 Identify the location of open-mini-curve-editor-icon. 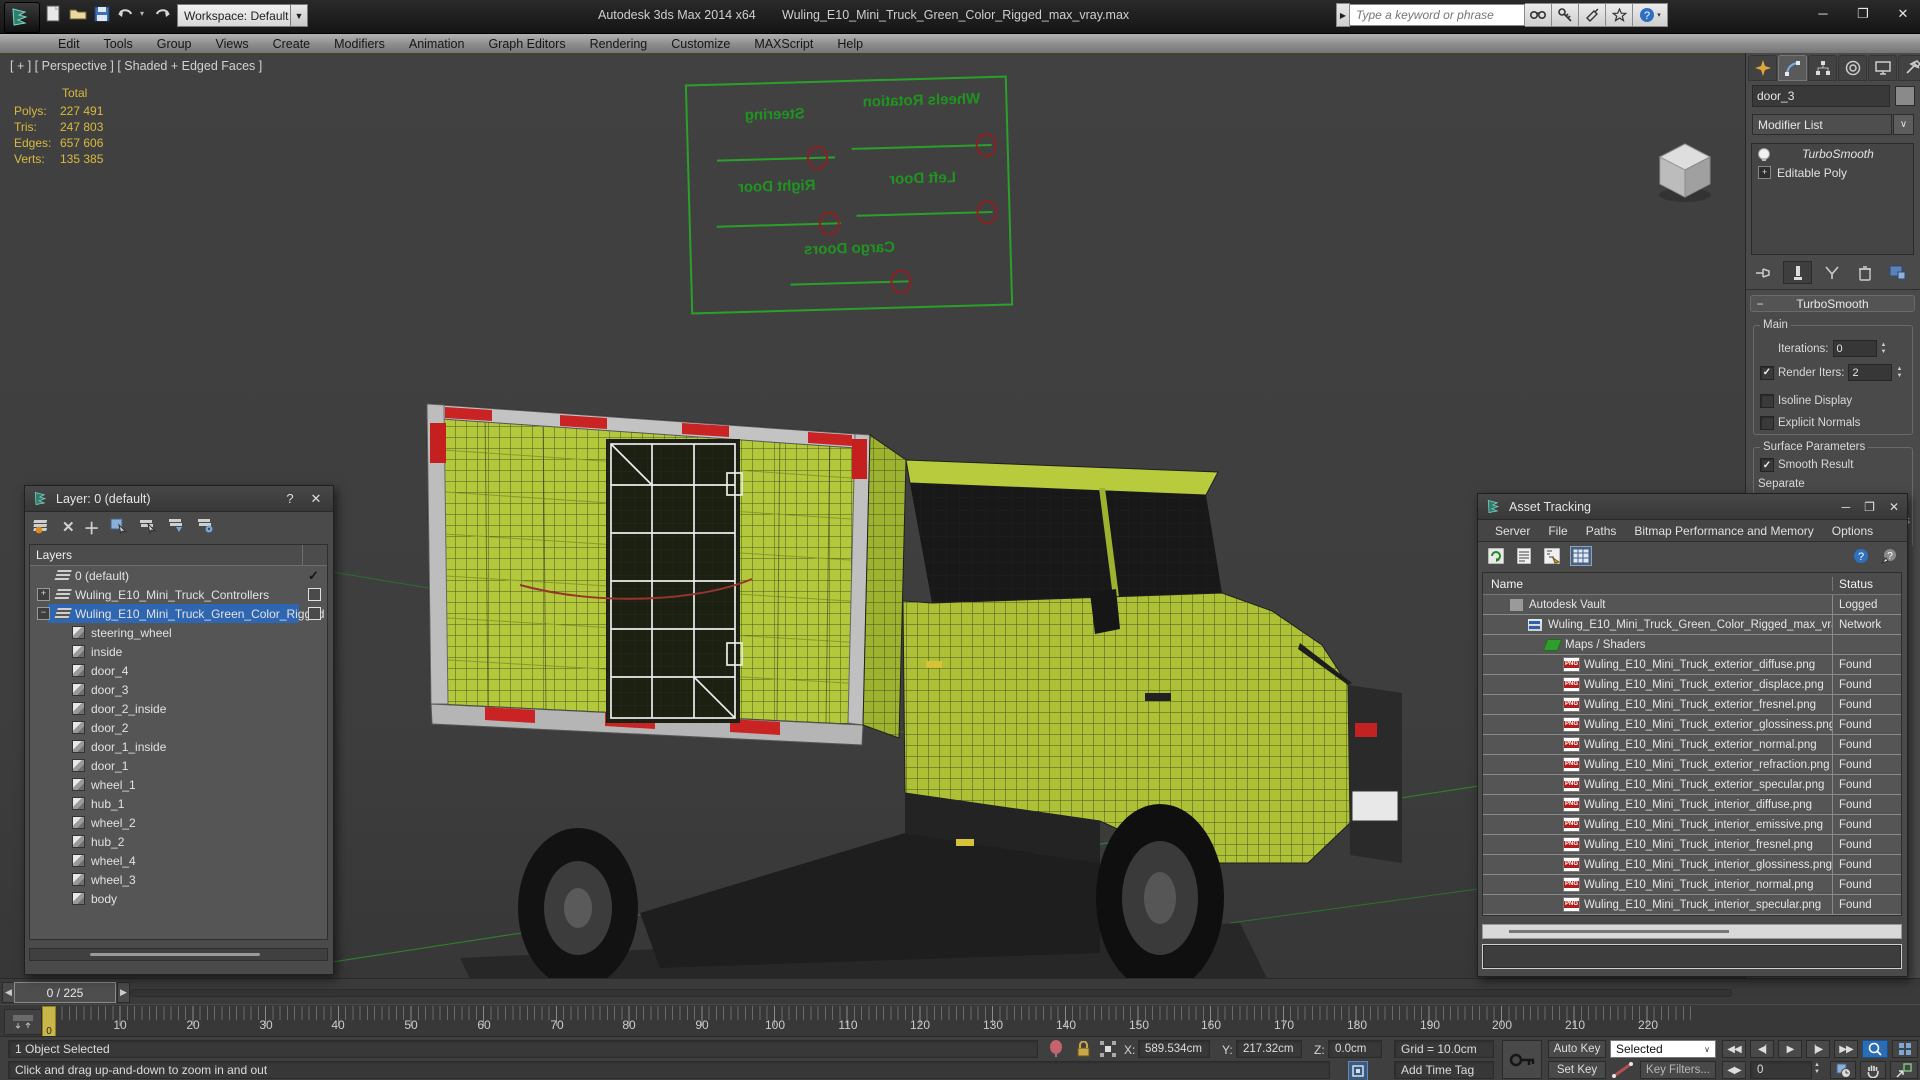
(23, 1022).